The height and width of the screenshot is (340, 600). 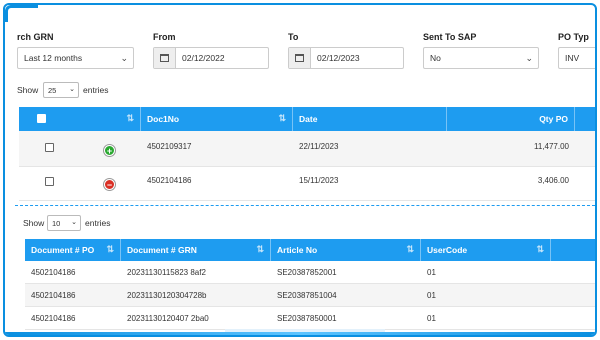 I want to click on doc-grn-header-label: Document # GRN, so click(x=162, y=250).